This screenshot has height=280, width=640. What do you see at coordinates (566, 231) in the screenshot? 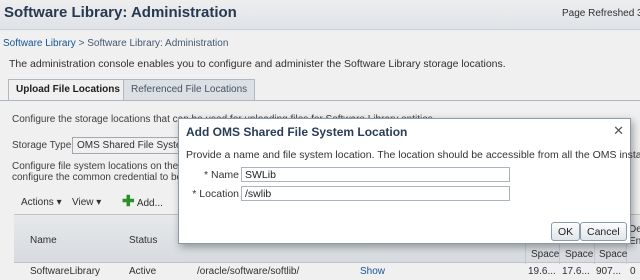
I see `ok-button: OK` at bounding box center [566, 231].